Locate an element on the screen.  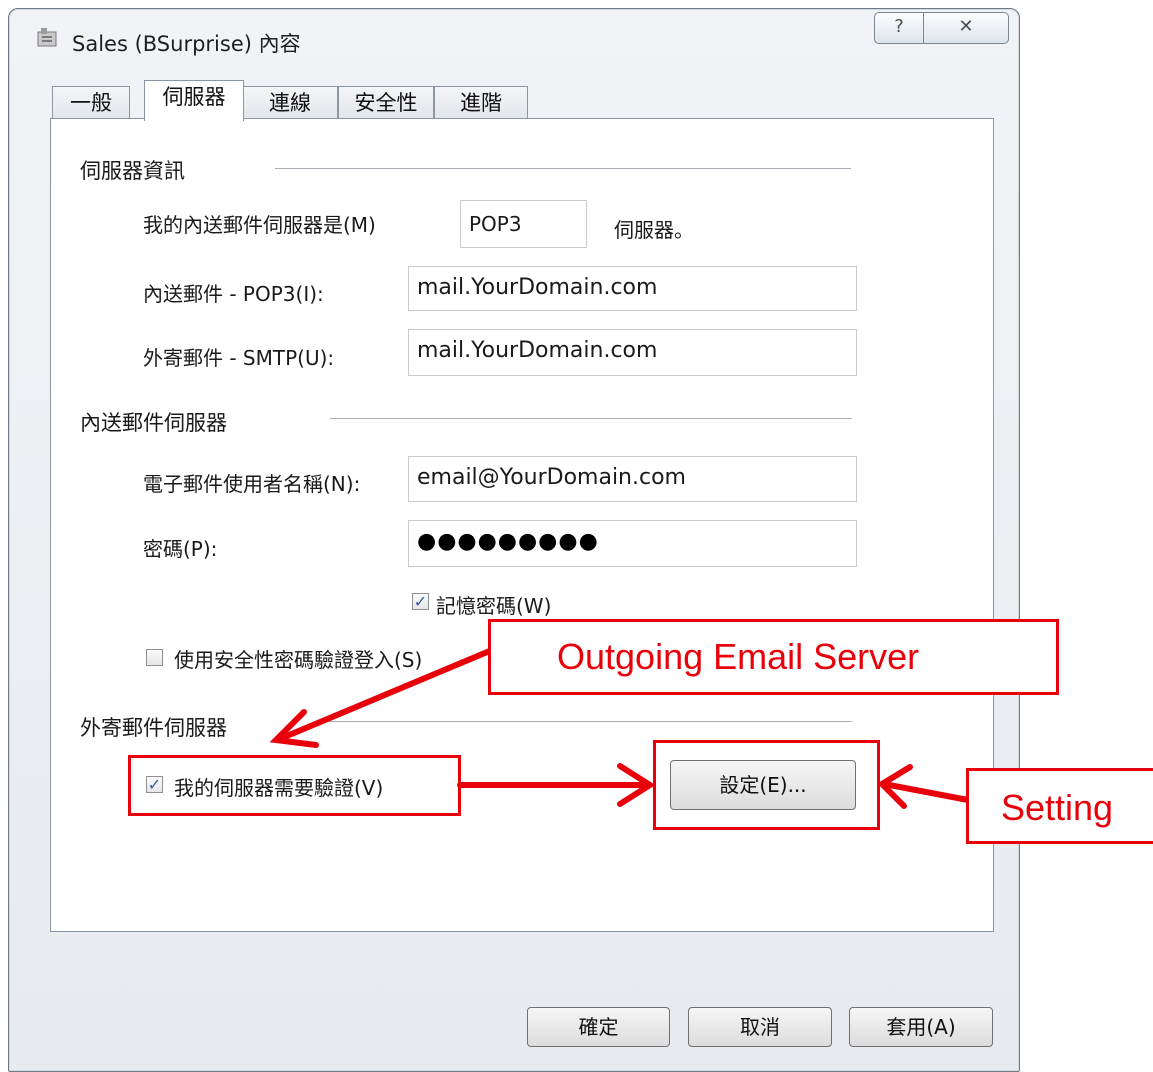
outgoing-callout-text: Outgoing Email Server is located at coordinates (738, 656).